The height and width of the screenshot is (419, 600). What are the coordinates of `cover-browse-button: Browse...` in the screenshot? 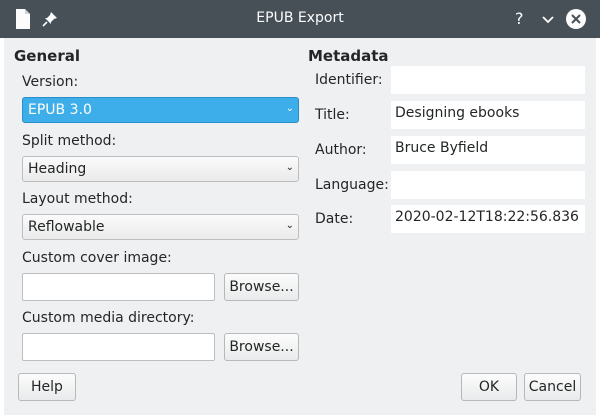 It's located at (261, 287).